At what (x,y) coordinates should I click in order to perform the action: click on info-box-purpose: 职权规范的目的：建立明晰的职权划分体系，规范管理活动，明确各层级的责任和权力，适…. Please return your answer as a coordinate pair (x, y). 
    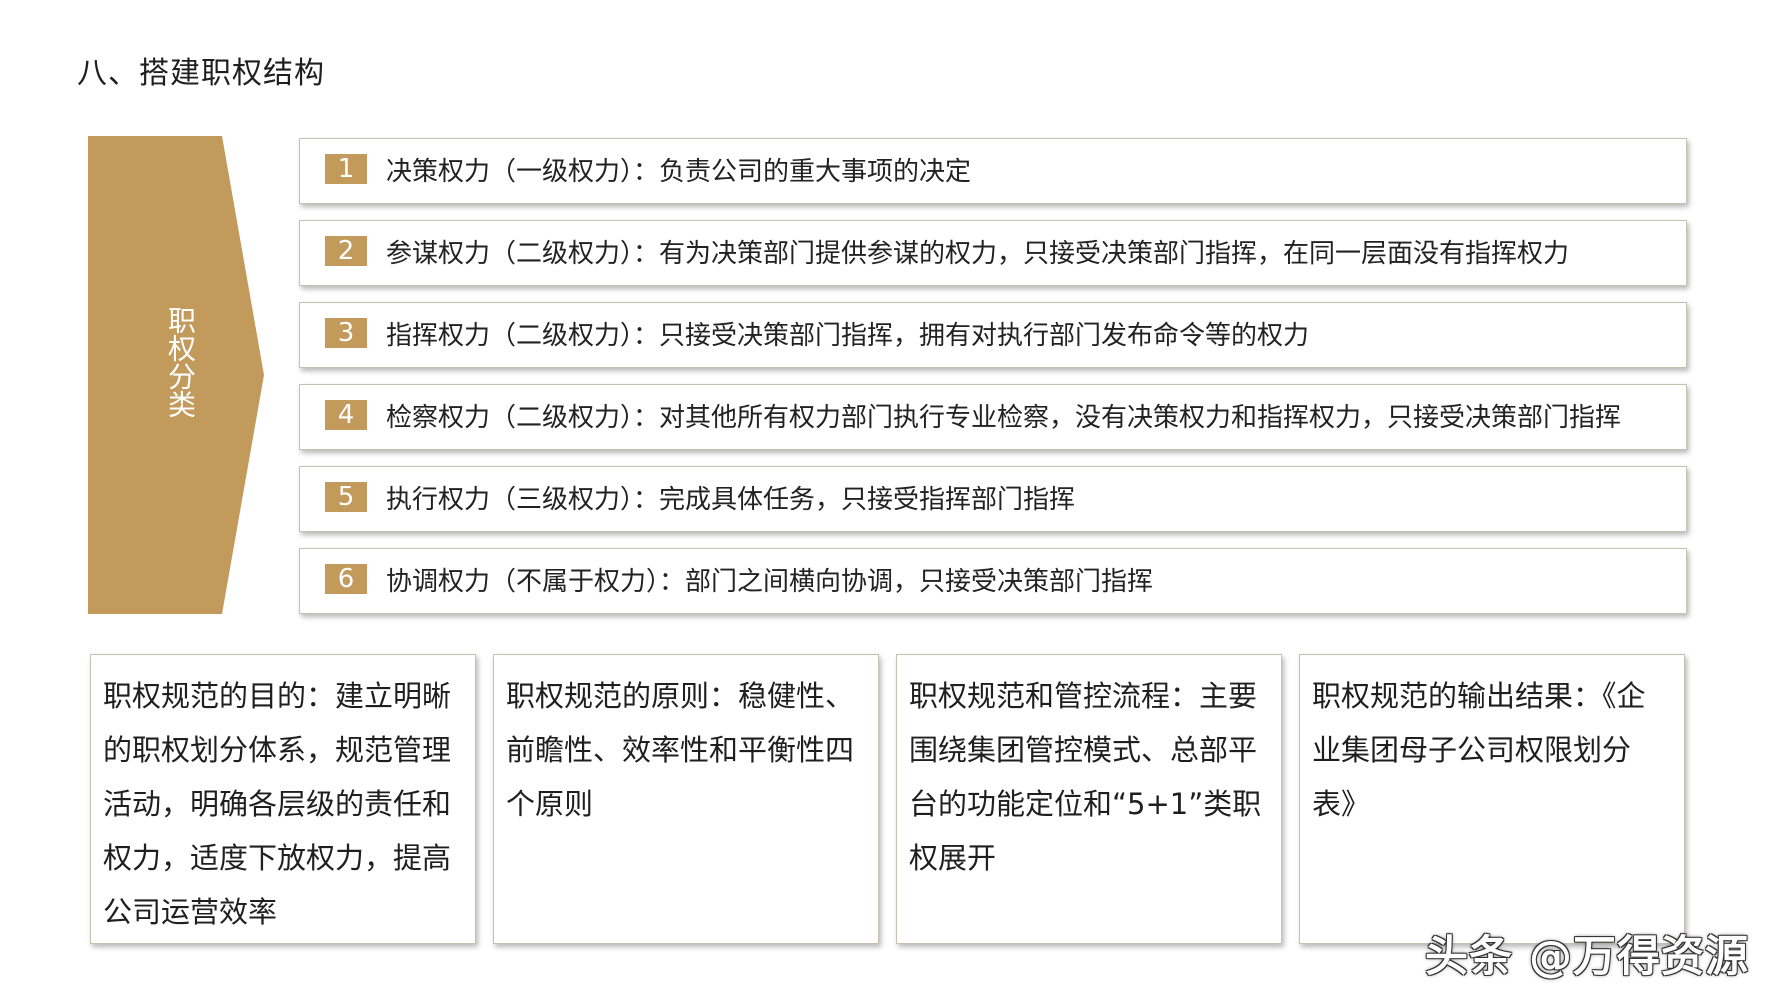
    Looking at the image, I should click on (283, 799).